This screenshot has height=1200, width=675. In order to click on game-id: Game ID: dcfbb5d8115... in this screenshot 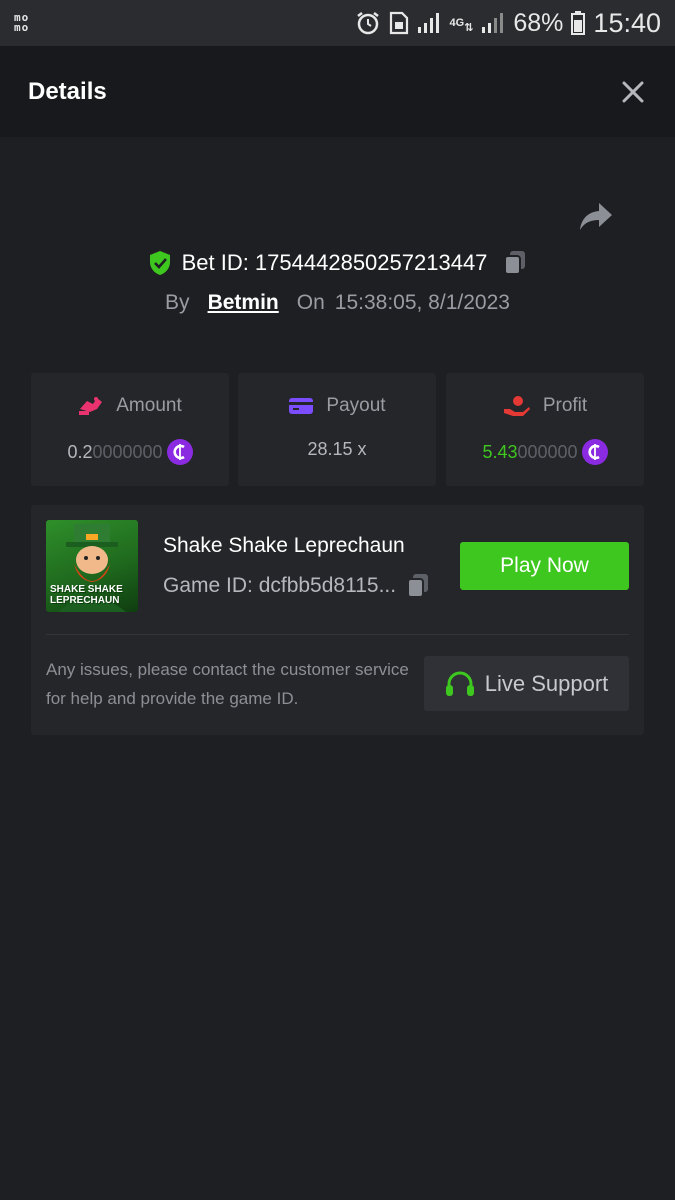, I will do `click(280, 585)`.